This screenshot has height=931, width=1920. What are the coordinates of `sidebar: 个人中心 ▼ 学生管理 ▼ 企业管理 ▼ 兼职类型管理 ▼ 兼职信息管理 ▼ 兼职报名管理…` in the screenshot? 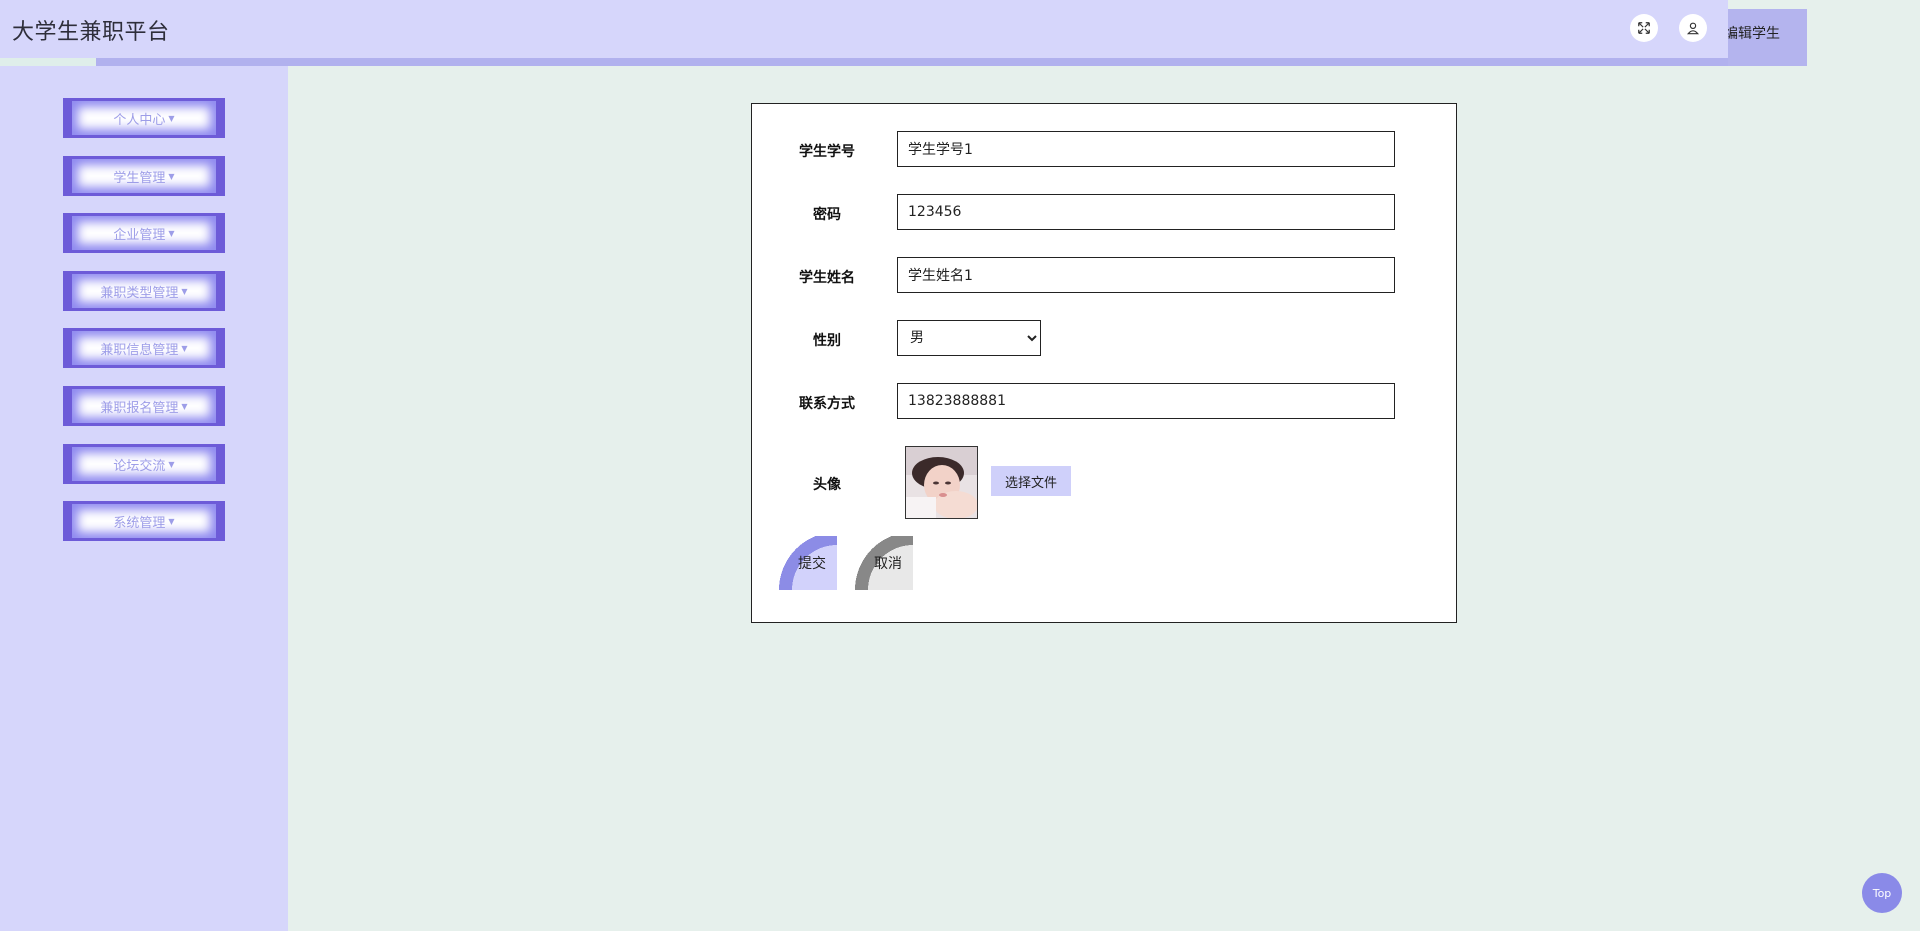 It's located at (144, 498).